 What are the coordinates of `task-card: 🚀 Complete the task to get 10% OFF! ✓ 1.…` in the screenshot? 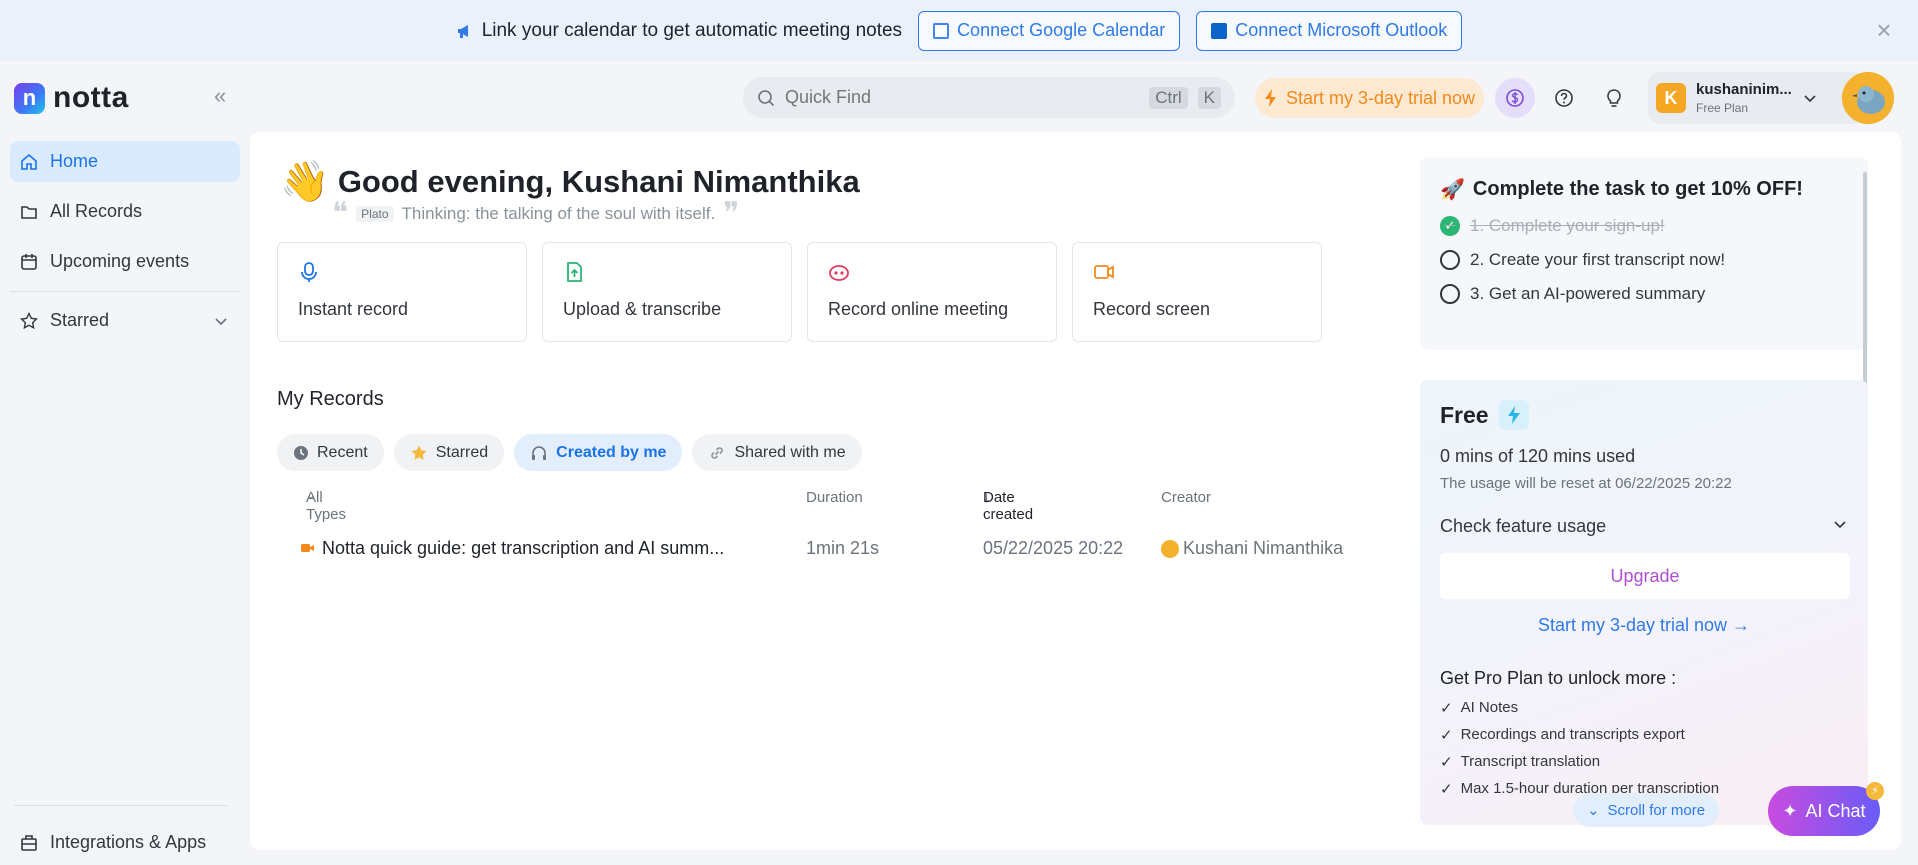 It's located at (1644, 253).